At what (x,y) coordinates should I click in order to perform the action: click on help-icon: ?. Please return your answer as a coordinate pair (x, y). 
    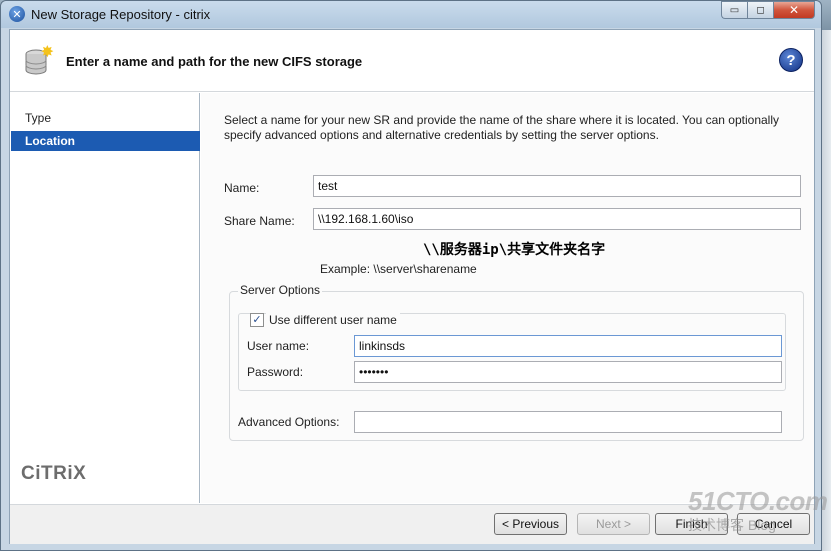
    Looking at the image, I should click on (791, 60).